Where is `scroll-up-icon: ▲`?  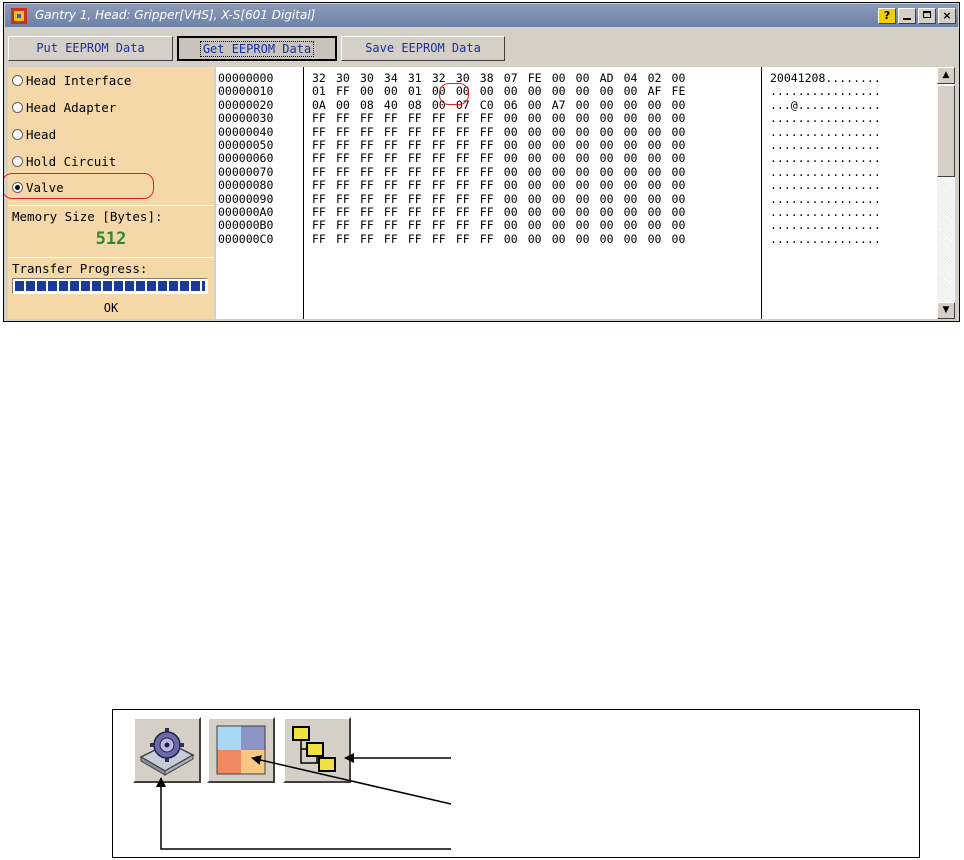
scroll-up-icon: ▲ is located at coordinates (946, 75).